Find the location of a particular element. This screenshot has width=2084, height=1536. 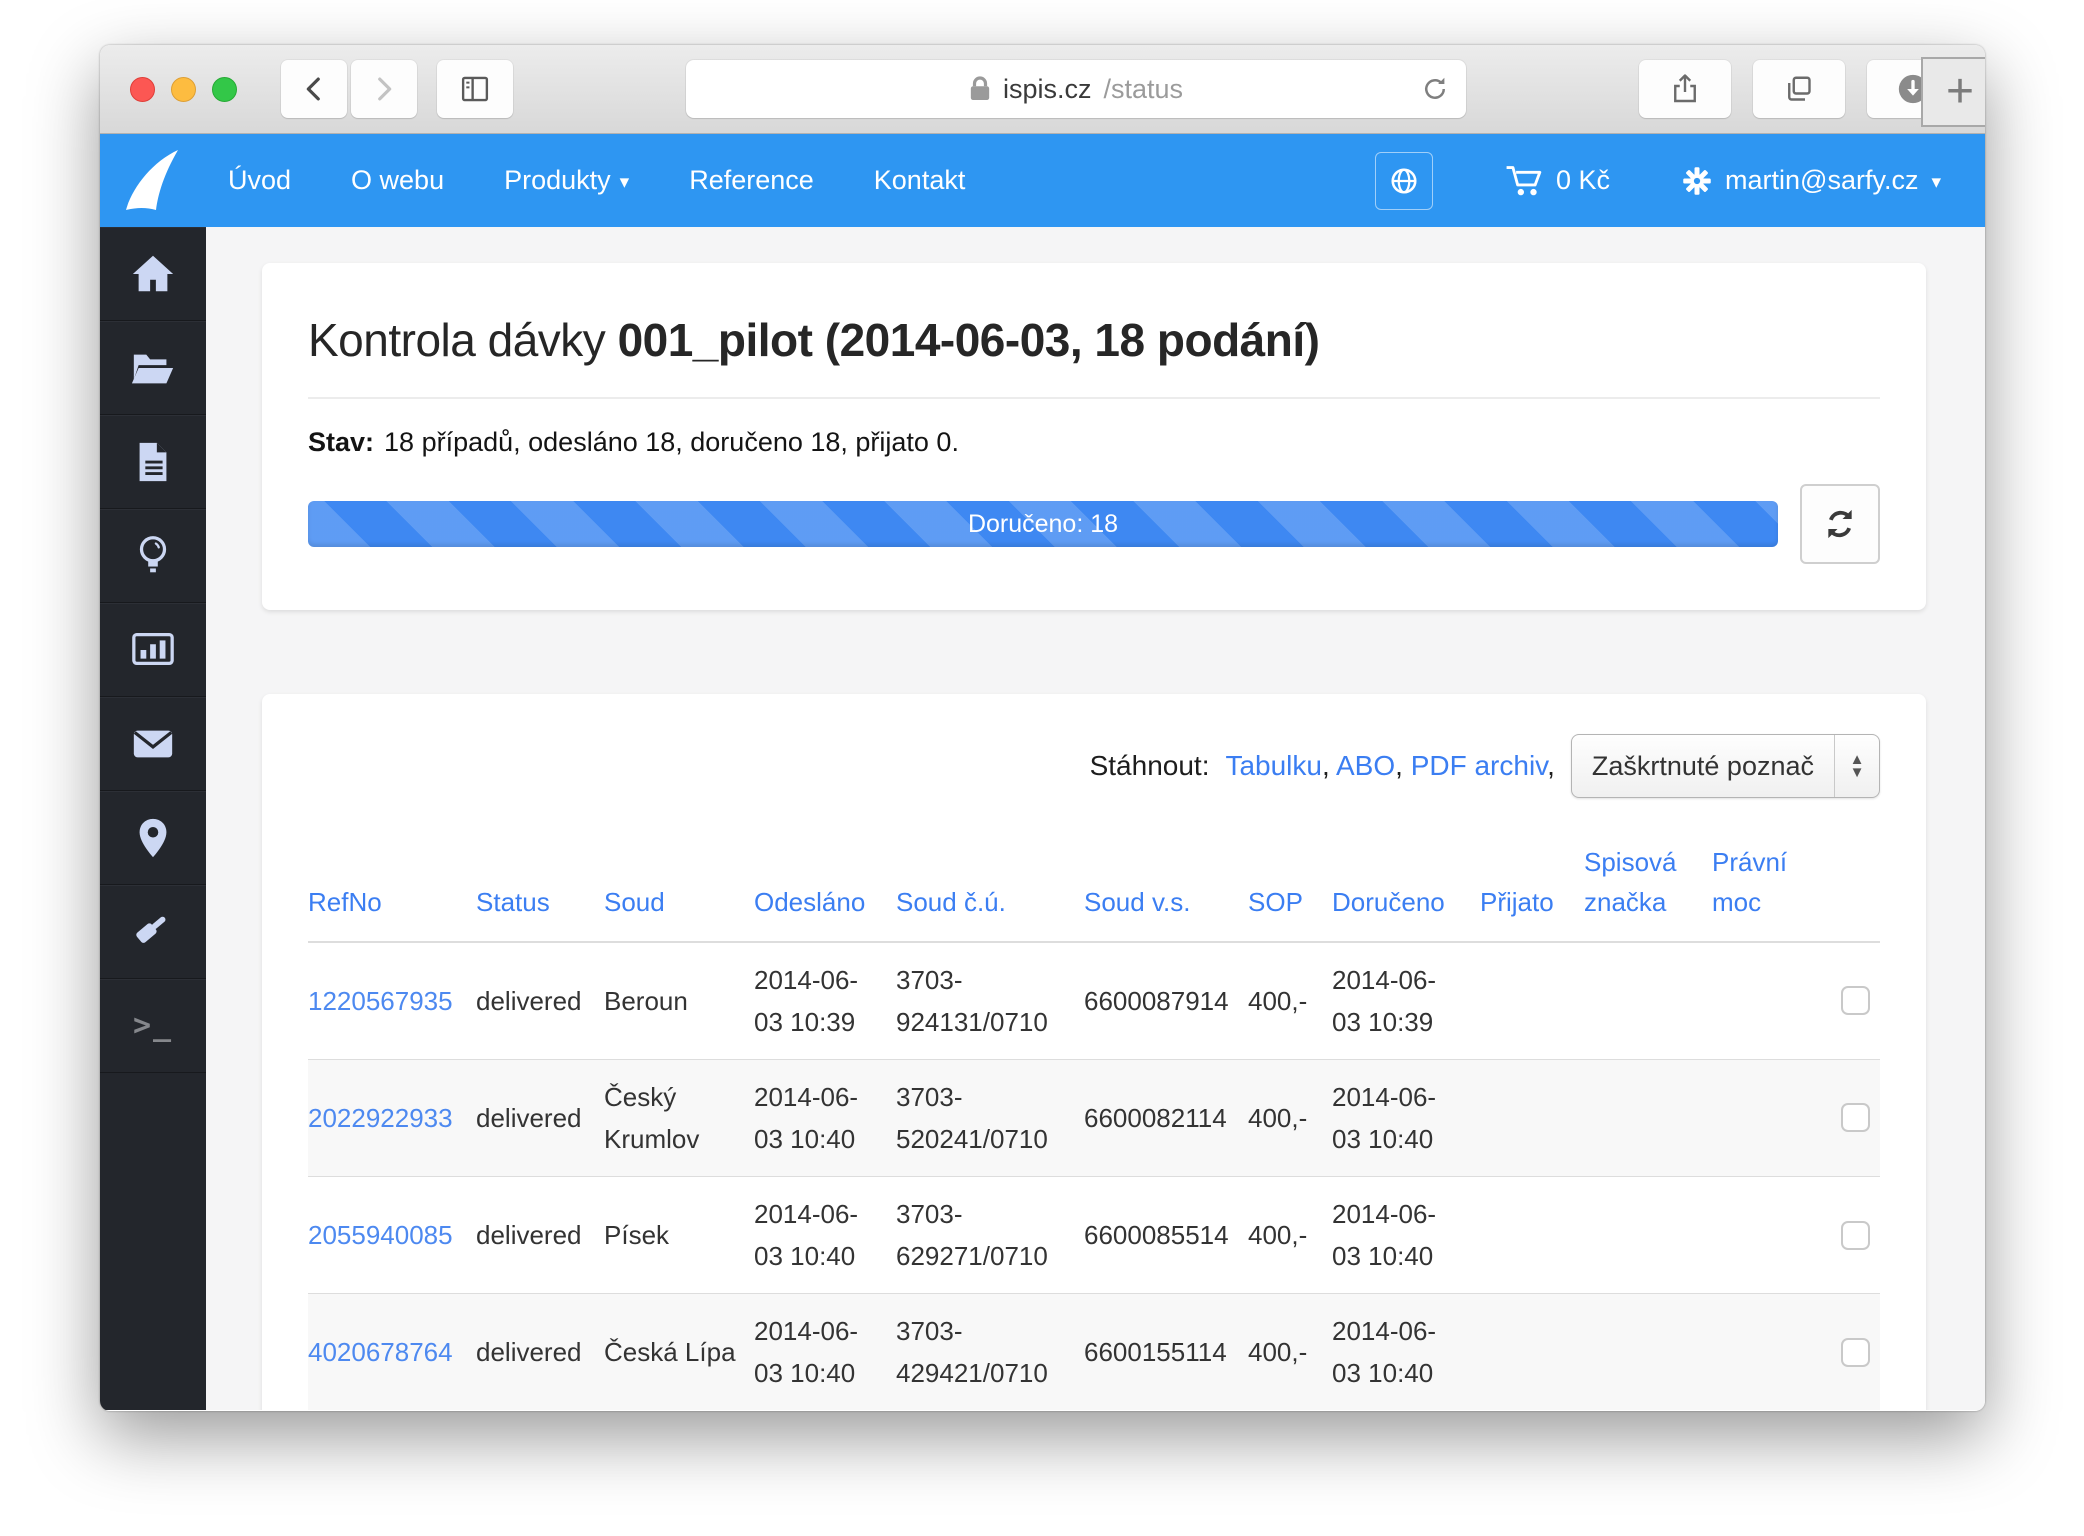

column-header-p-ijato: Přijato is located at coordinates (1532, 887).